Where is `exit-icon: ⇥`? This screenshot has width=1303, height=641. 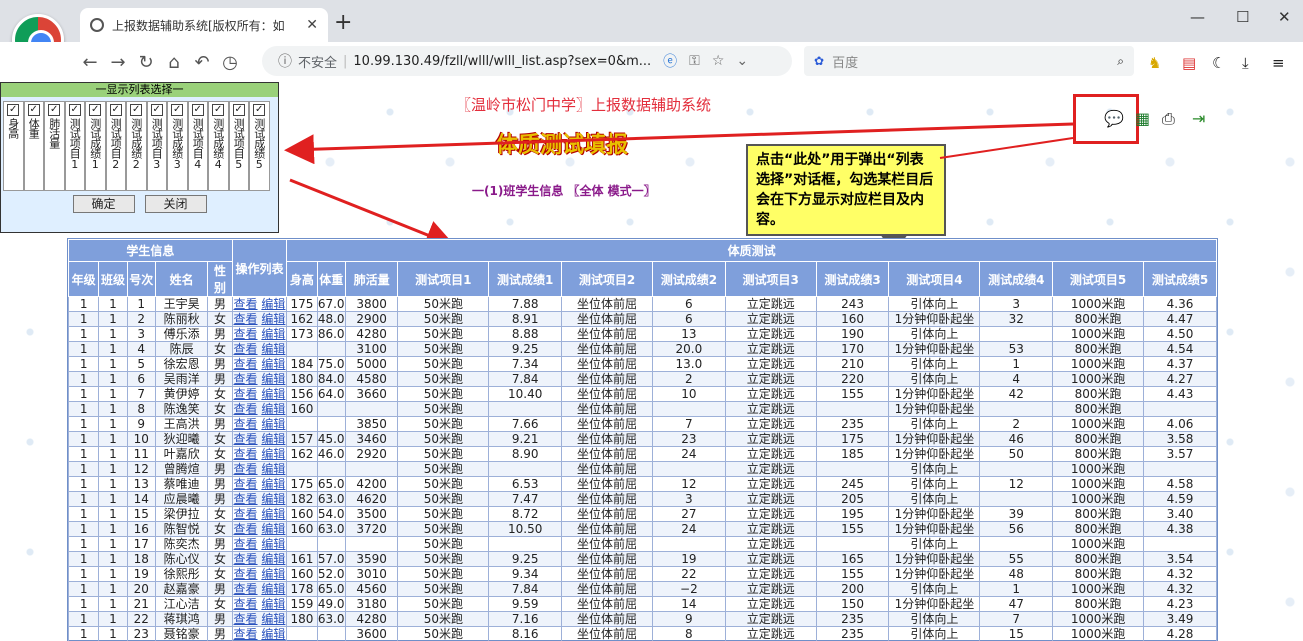
exit-icon: ⇥ is located at coordinates (1198, 118).